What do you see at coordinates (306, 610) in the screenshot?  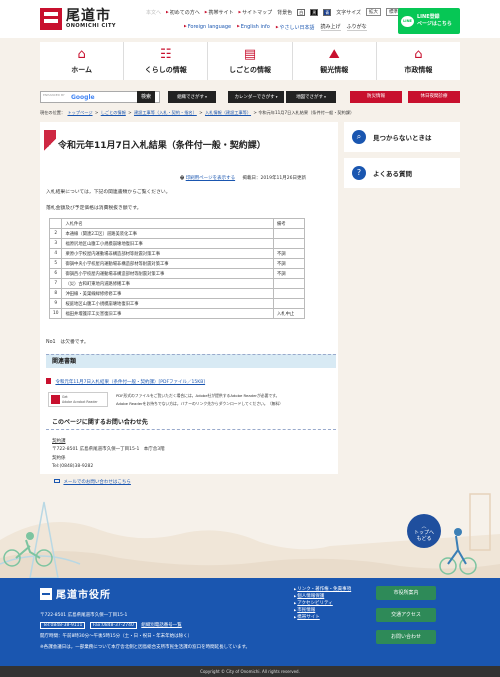 I see `footer-link-citizen: 市民情報` at bounding box center [306, 610].